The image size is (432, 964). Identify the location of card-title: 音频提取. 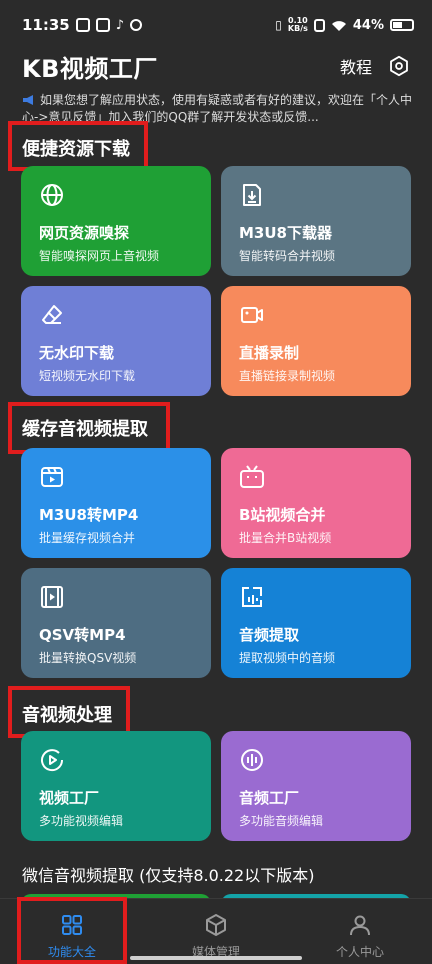
(269, 635).